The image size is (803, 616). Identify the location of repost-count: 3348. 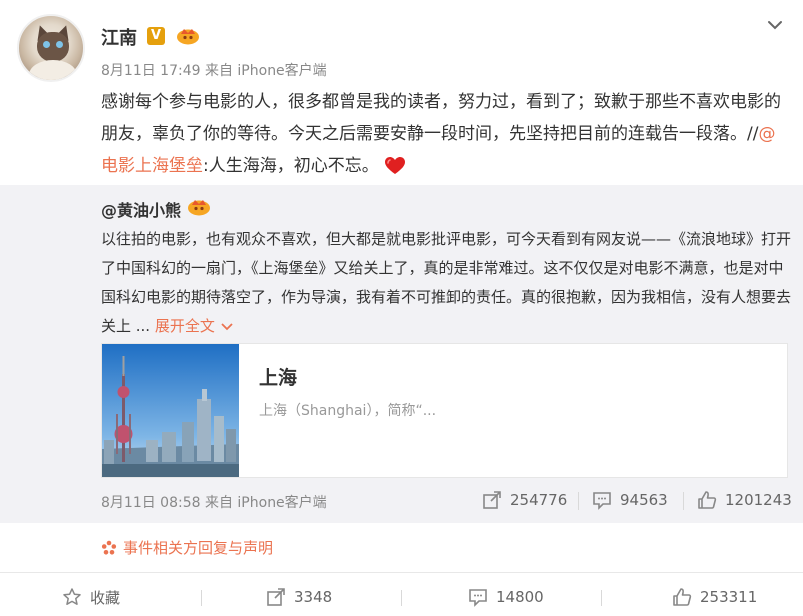
(313, 597).